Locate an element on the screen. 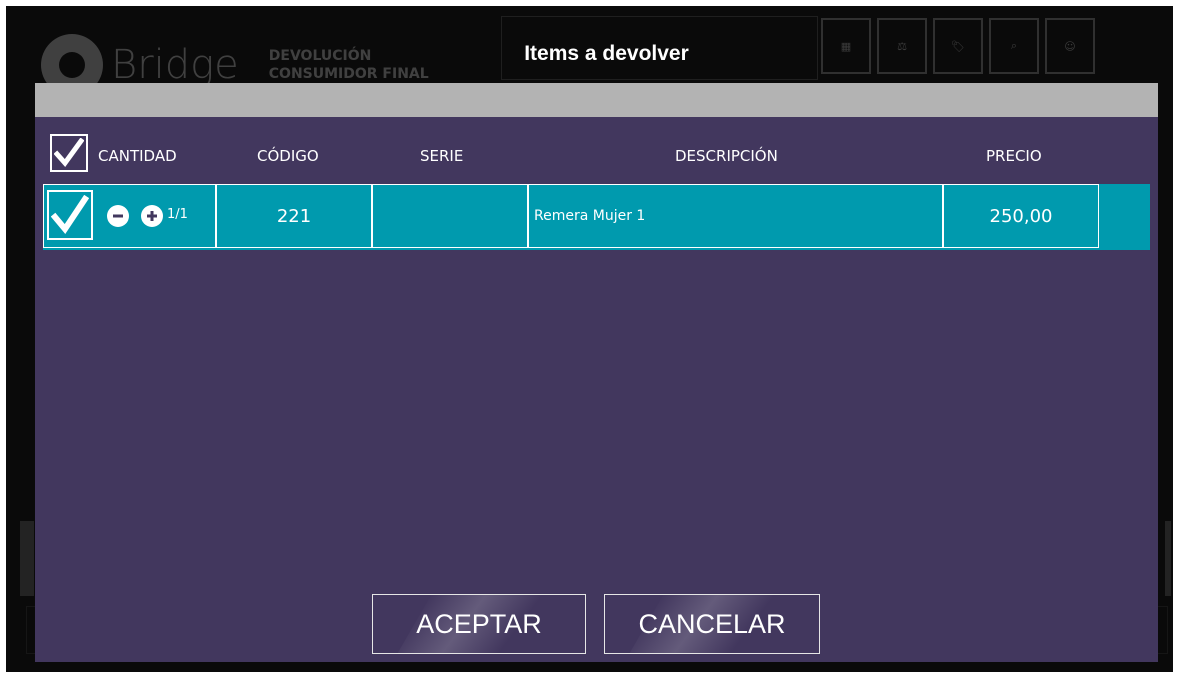  plus-icon is located at coordinates (152, 216).